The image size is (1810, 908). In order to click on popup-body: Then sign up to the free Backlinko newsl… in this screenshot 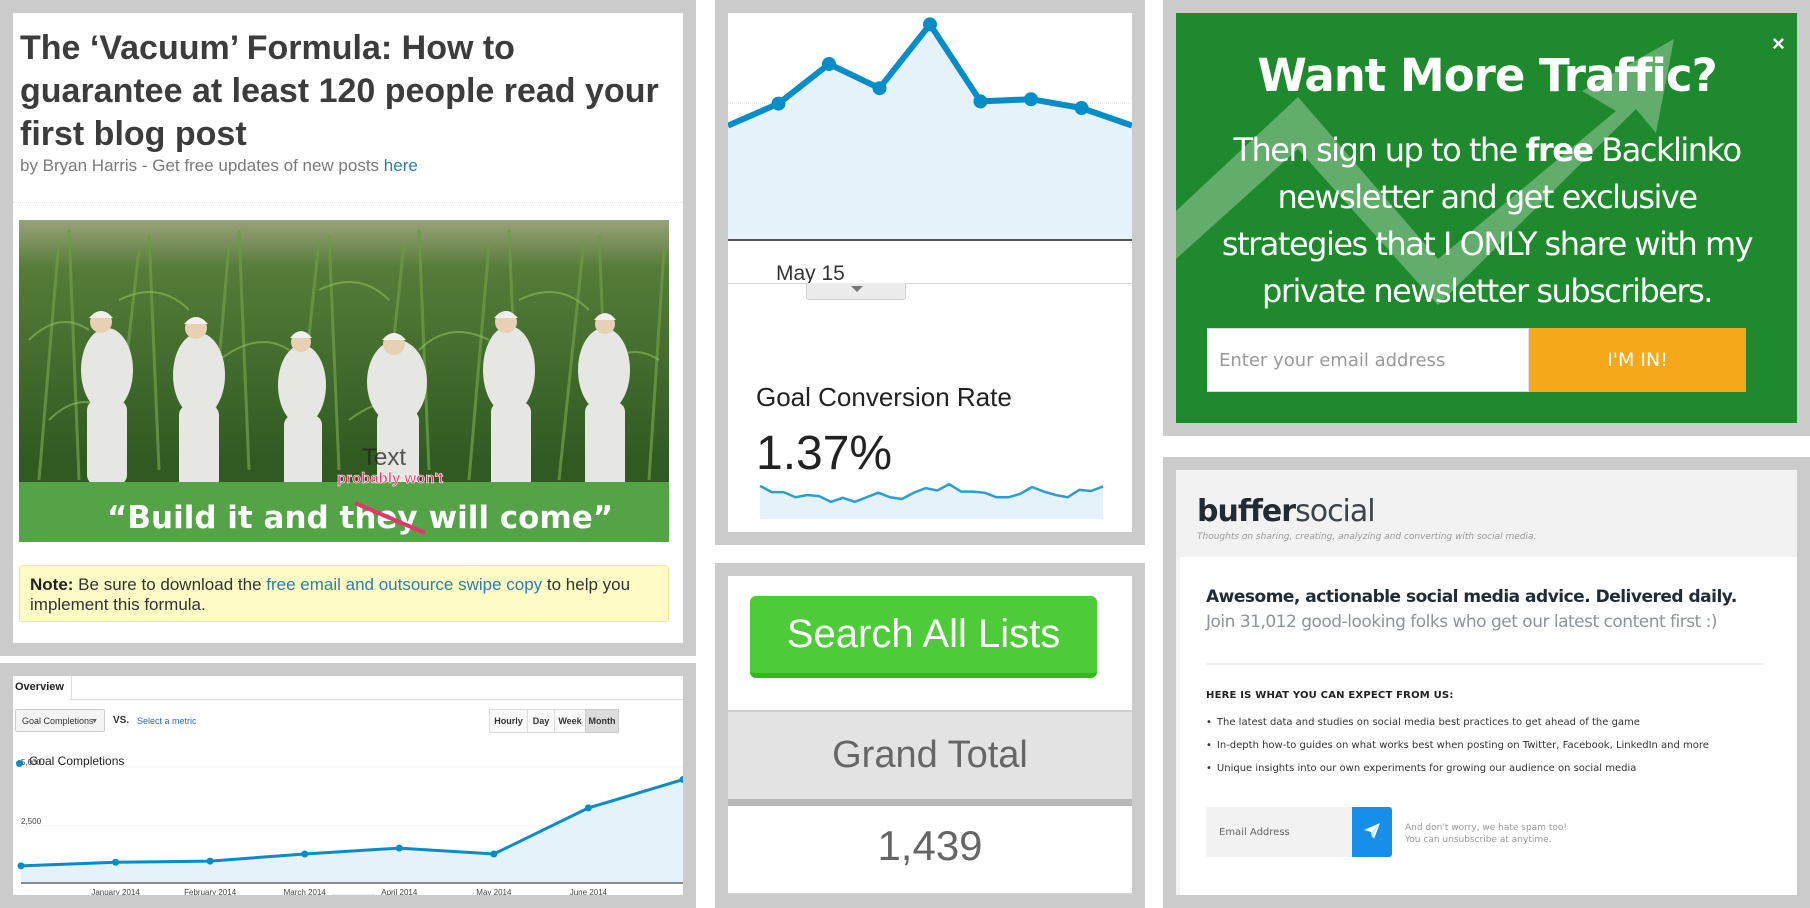, I will do `click(1487, 221)`.